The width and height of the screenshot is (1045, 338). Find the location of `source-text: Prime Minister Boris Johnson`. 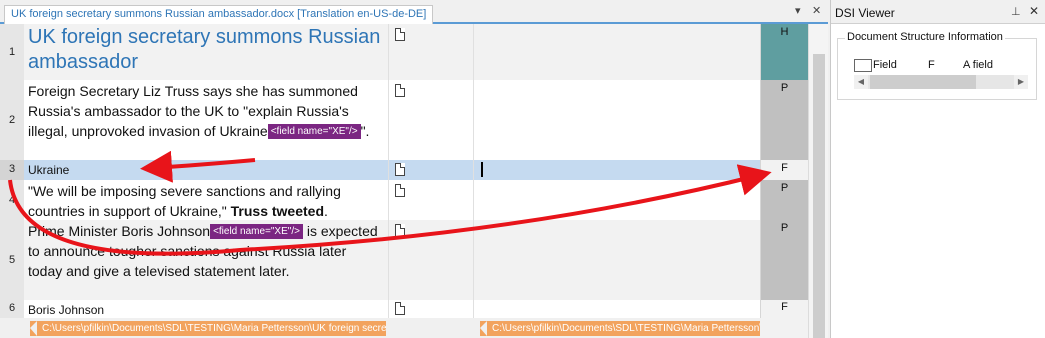

source-text: Prime Minister Boris Johnson is located at coordinates (119, 231).